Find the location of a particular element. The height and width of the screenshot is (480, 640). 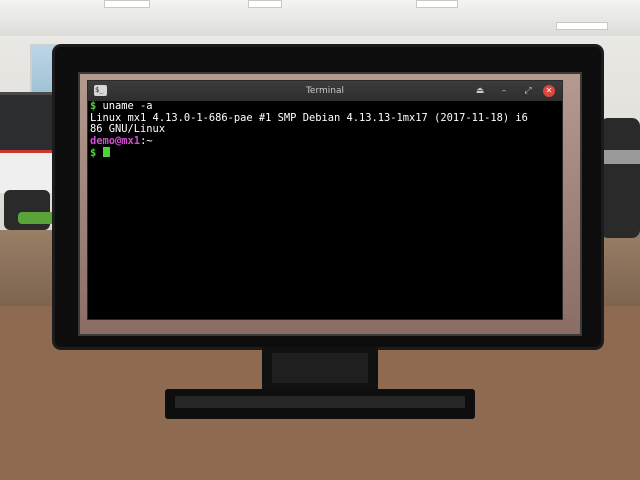

background-table is located at coordinates (618, 157).